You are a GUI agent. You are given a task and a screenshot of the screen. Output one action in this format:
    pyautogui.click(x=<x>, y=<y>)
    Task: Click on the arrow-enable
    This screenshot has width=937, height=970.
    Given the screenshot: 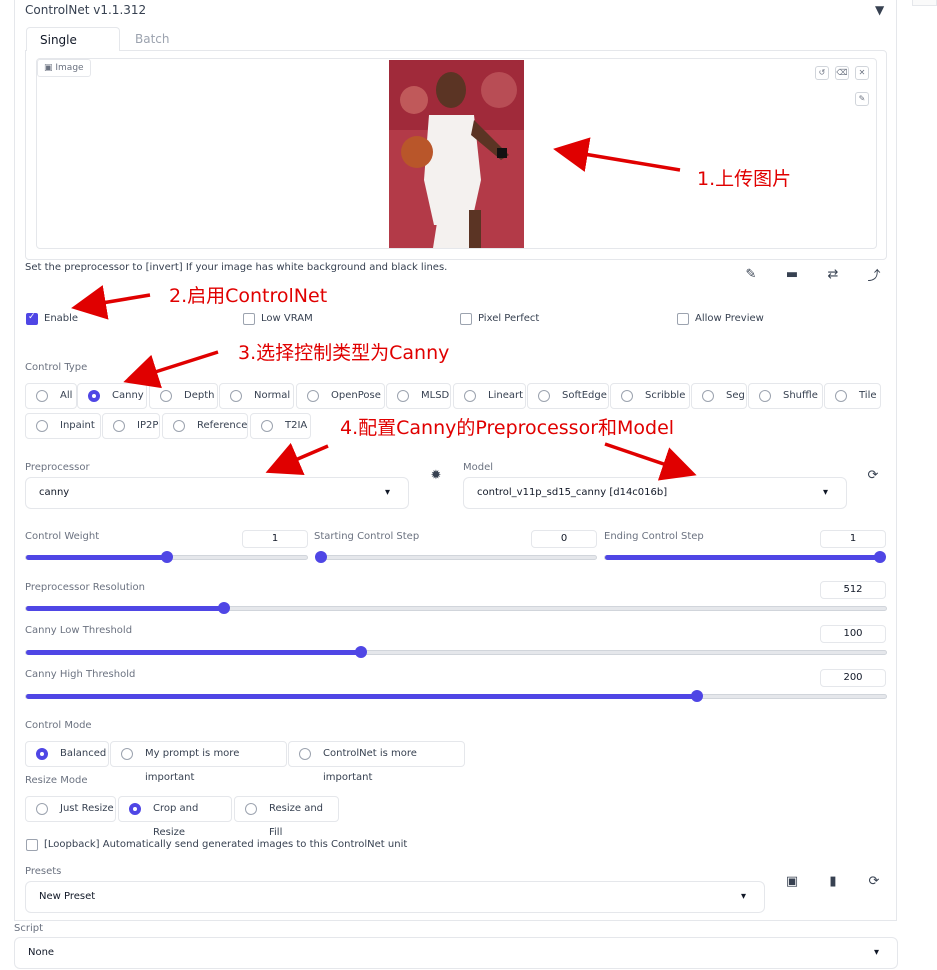 What is the action you would take?
    pyautogui.click(x=111, y=302)
    